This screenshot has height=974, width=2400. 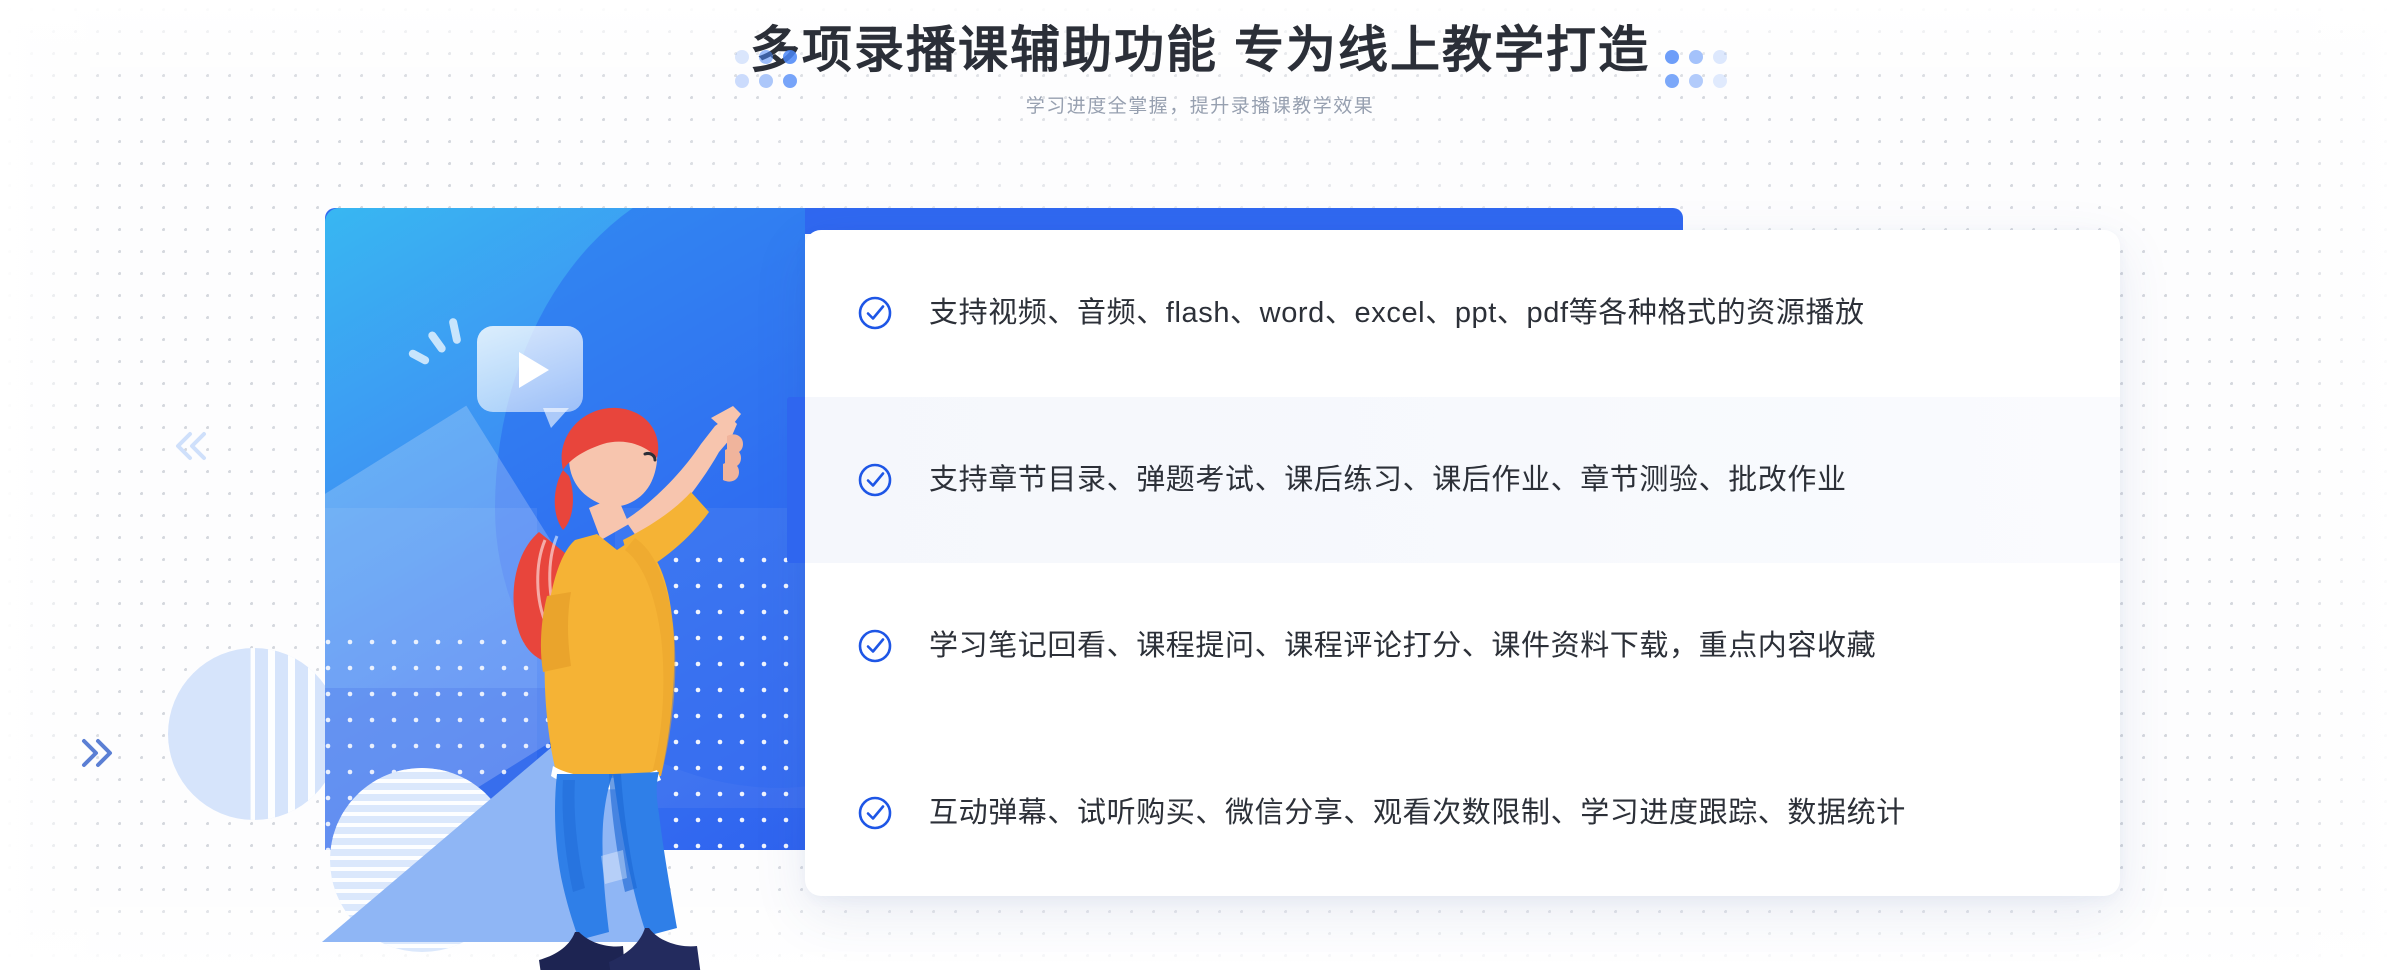 I want to click on banner-header: 多项录播课辅助功能 专为线上教学打造 学习进度全掌握，提升录播课教学效果, so click(x=1200, y=69).